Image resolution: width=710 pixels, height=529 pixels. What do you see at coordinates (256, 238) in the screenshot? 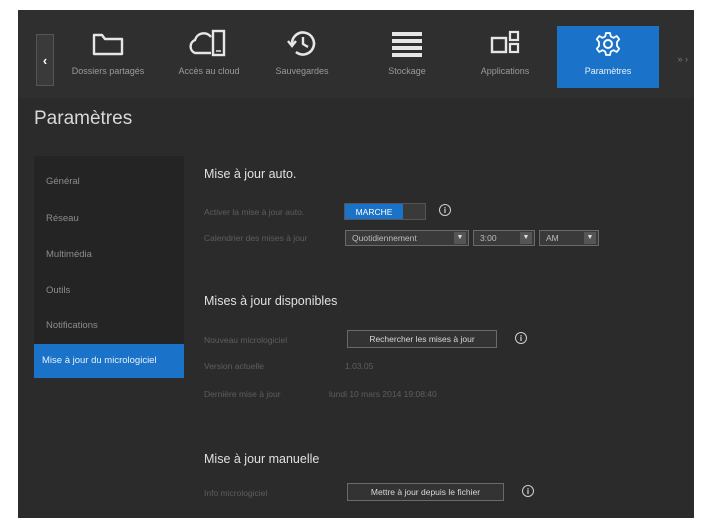
I see `update-schedule-label: Calendrier des mises à jour` at bounding box center [256, 238].